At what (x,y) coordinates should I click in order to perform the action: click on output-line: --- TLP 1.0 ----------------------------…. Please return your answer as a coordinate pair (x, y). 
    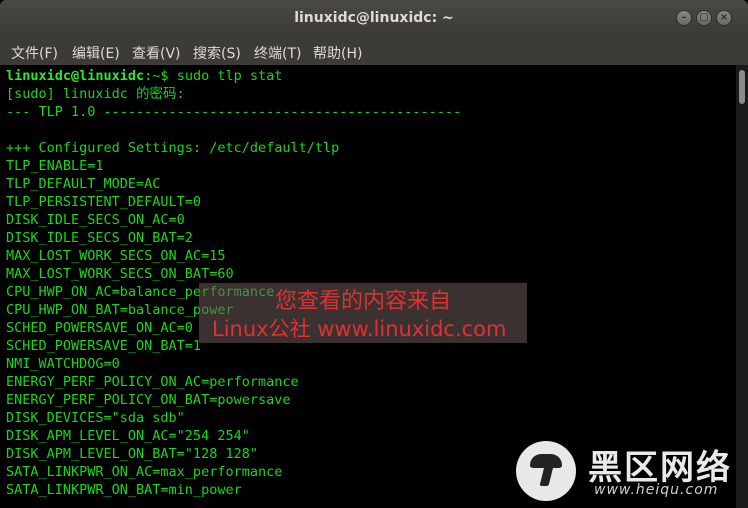
    Looking at the image, I should click on (234, 112).